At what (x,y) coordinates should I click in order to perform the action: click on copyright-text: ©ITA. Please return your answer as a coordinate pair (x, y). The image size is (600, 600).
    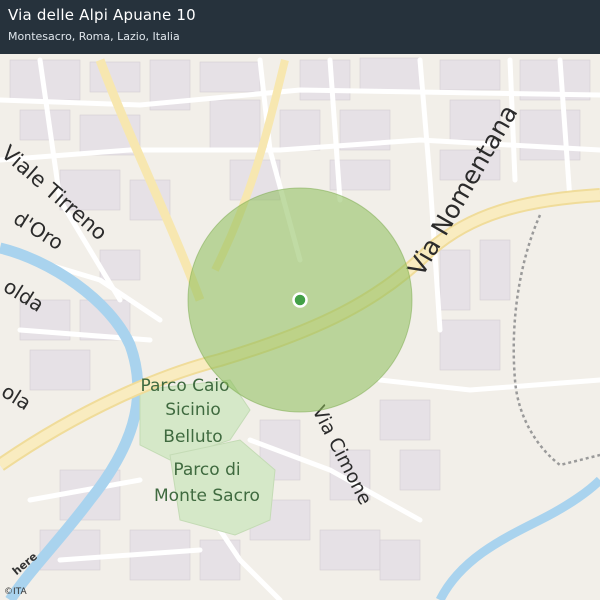
    Looking at the image, I should click on (15, 592).